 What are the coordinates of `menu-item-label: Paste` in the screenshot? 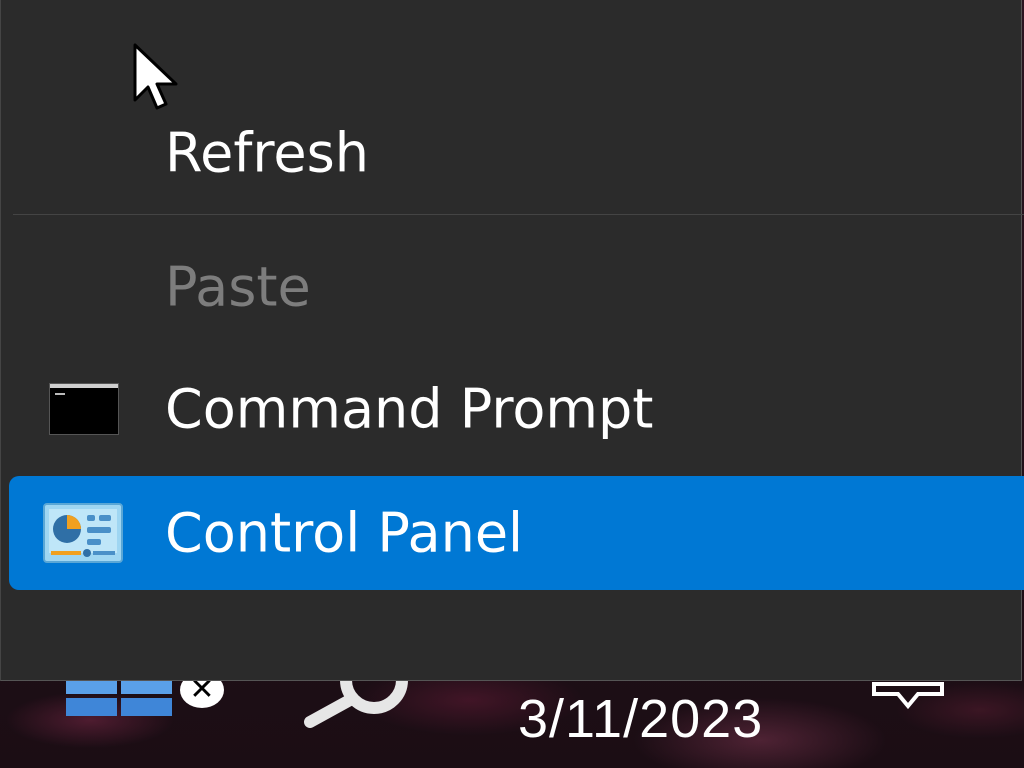 It's located at (238, 287).